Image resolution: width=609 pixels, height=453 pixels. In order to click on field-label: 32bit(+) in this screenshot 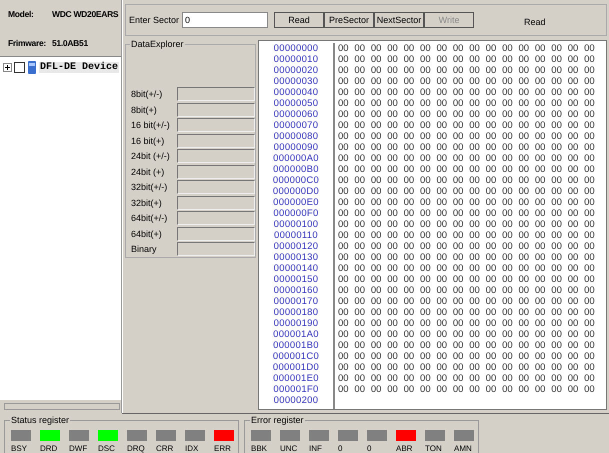, I will do `click(146, 203)`.